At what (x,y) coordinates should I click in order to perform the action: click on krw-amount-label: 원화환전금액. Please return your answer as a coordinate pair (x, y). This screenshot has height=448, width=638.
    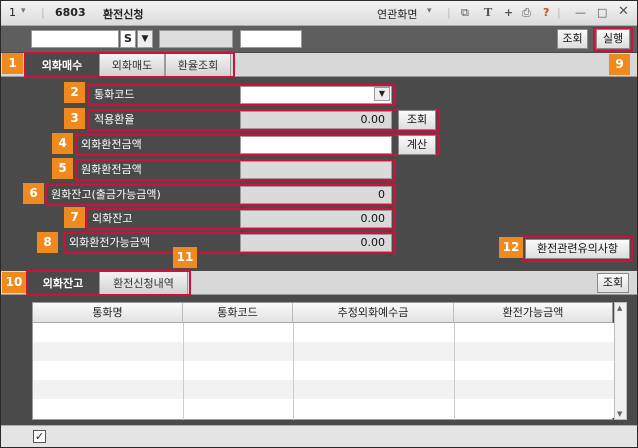
    Looking at the image, I should click on (111, 169).